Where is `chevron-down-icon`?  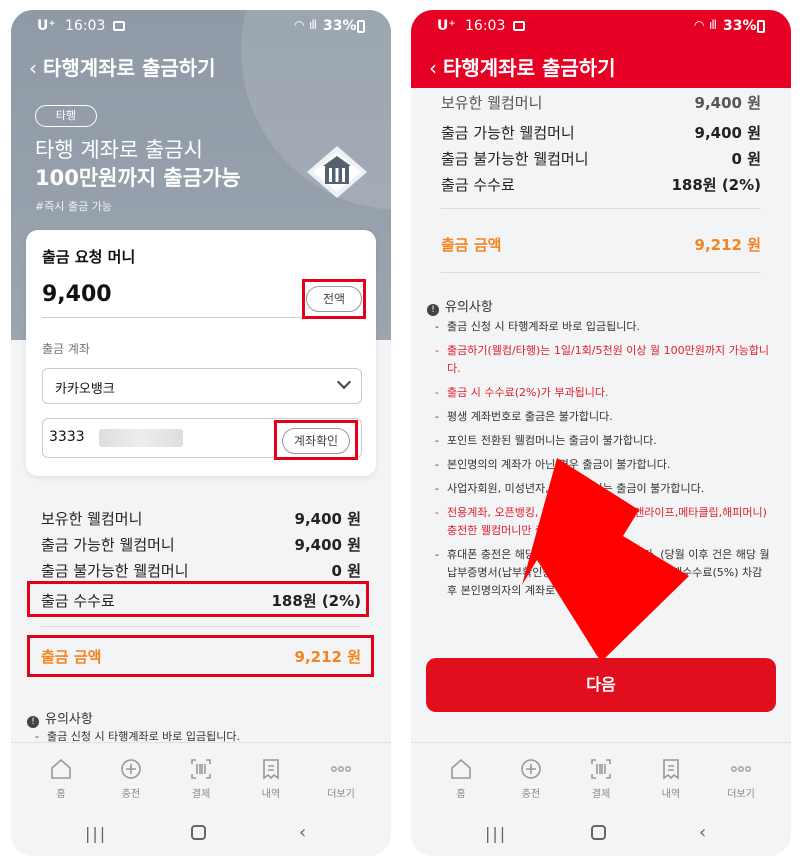
chevron-down-icon is located at coordinates (344, 382).